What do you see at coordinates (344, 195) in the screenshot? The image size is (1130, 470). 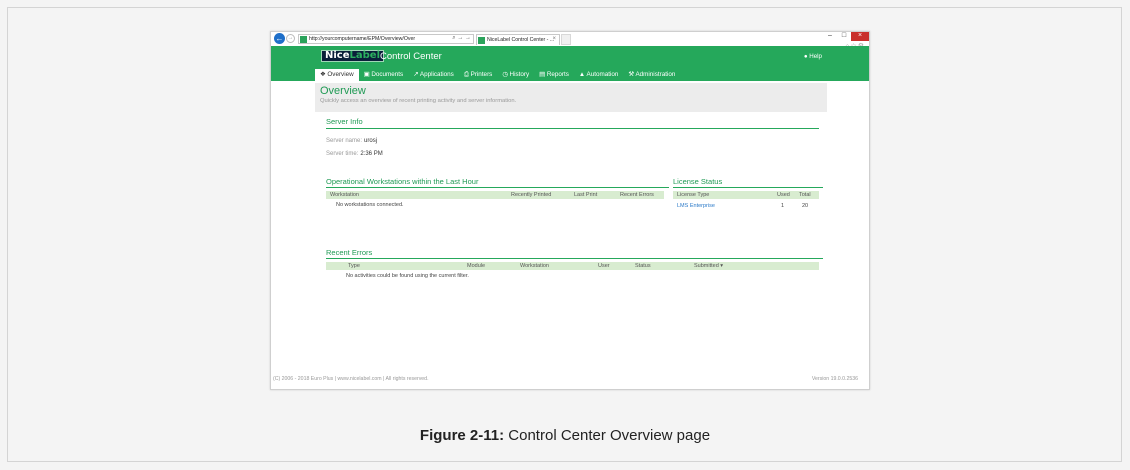 I see `col-workstation: Workstation` at bounding box center [344, 195].